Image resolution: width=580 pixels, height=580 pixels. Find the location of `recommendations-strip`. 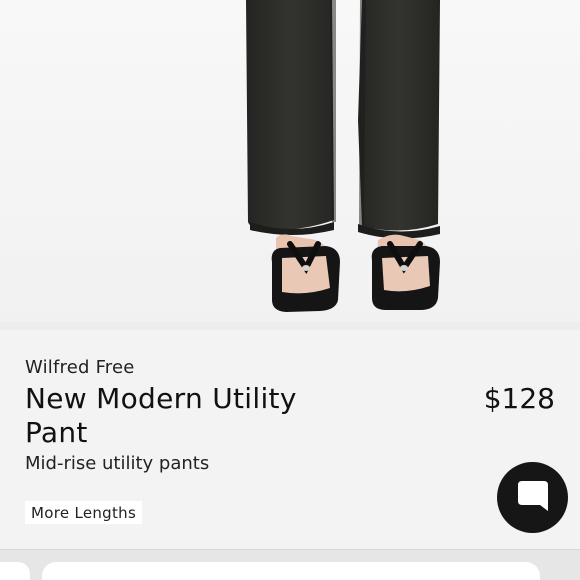

recommendations-strip is located at coordinates (290, 565).